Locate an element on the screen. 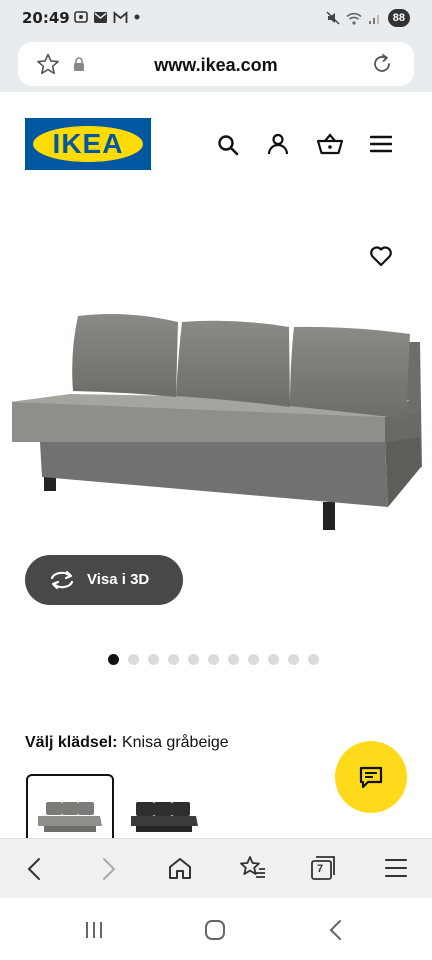 Image resolution: width=432 pixels, height=960 pixels. recent-apps-icon is located at coordinates (94, 930).